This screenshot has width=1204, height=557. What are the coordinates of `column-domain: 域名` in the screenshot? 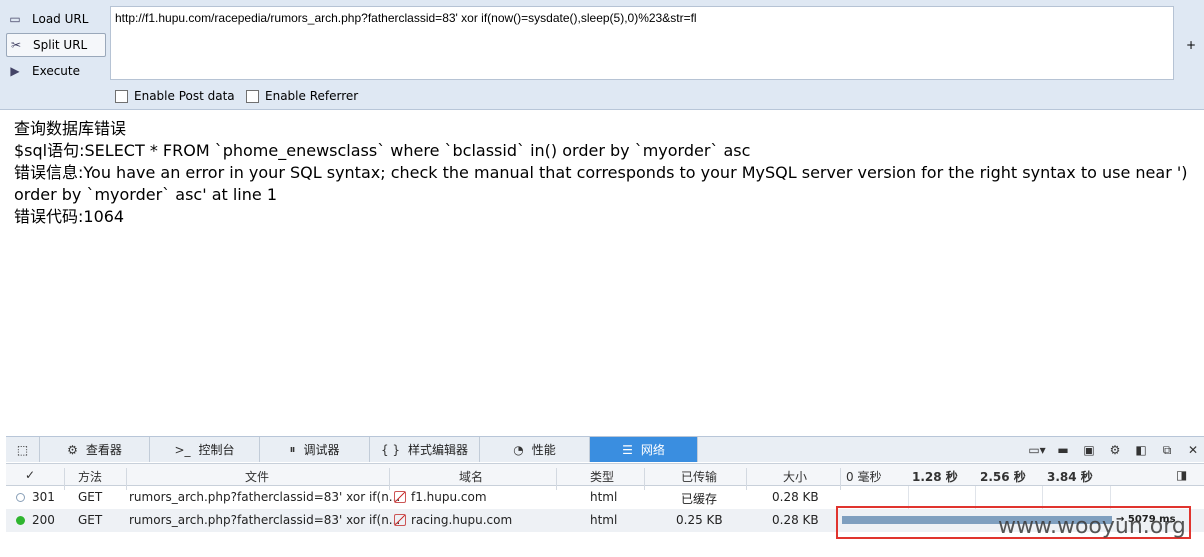 It's located at (471, 476).